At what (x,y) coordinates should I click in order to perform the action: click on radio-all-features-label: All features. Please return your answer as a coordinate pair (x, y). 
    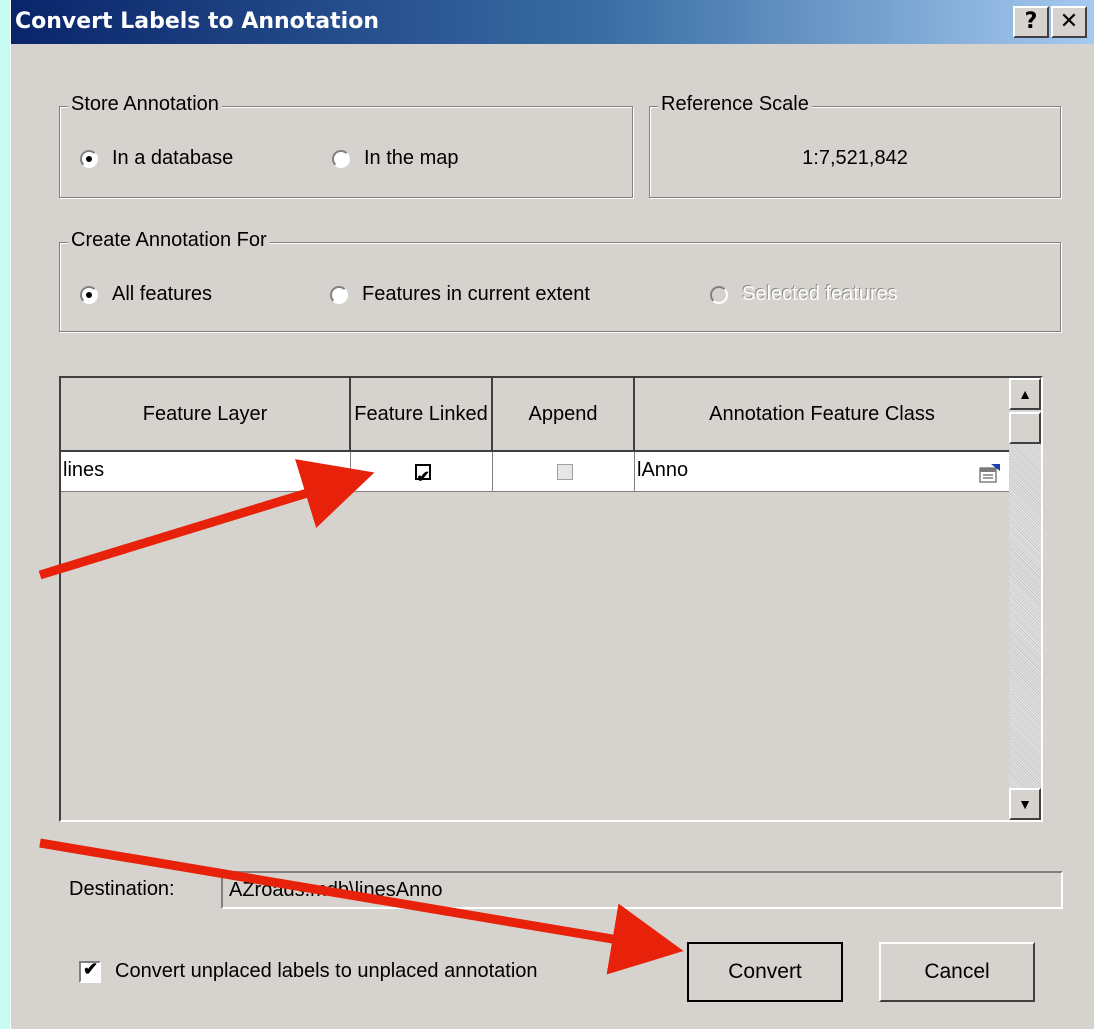
    Looking at the image, I should click on (162, 294).